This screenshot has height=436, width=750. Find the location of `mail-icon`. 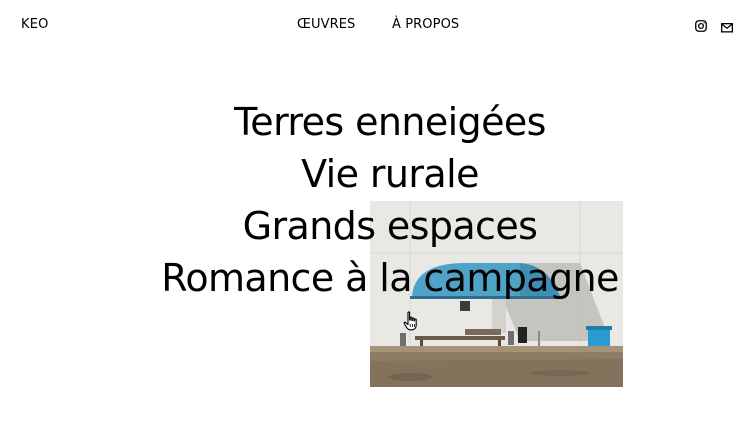

mail-icon is located at coordinates (727, 25).